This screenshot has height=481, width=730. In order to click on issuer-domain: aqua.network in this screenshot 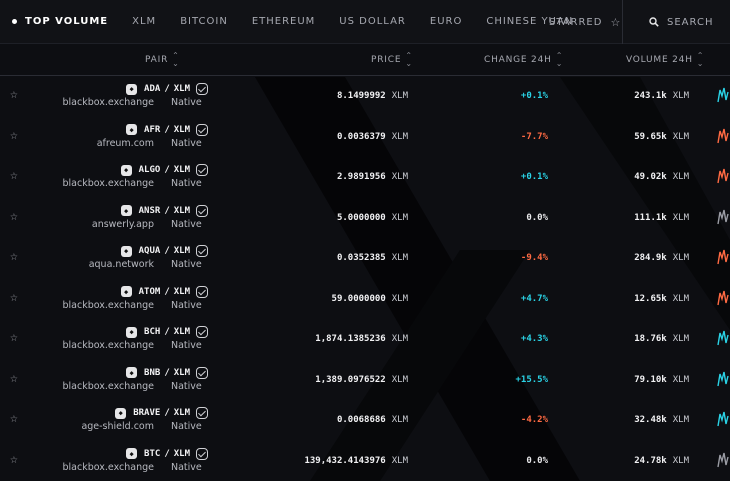, I will do `click(121, 264)`.